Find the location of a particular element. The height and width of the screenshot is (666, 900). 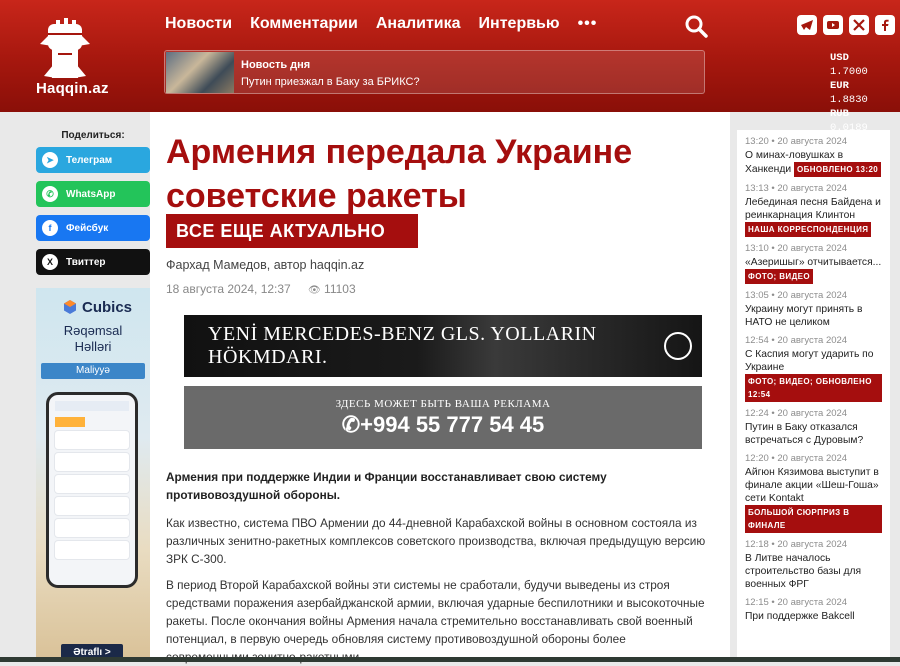

feed-time: 13:10 • 20 августа 2024 is located at coordinates (796, 248).